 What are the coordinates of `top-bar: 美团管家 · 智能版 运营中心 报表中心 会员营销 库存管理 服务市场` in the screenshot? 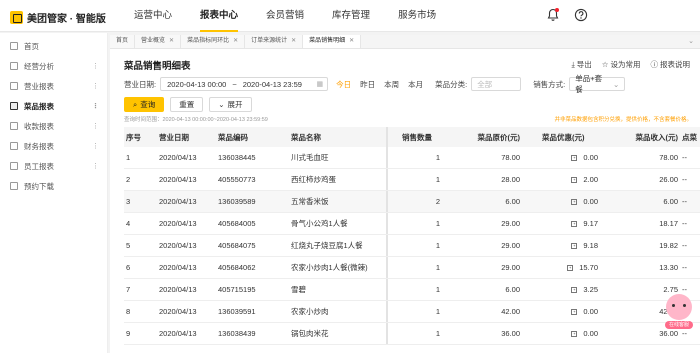 It's located at (350, 16).